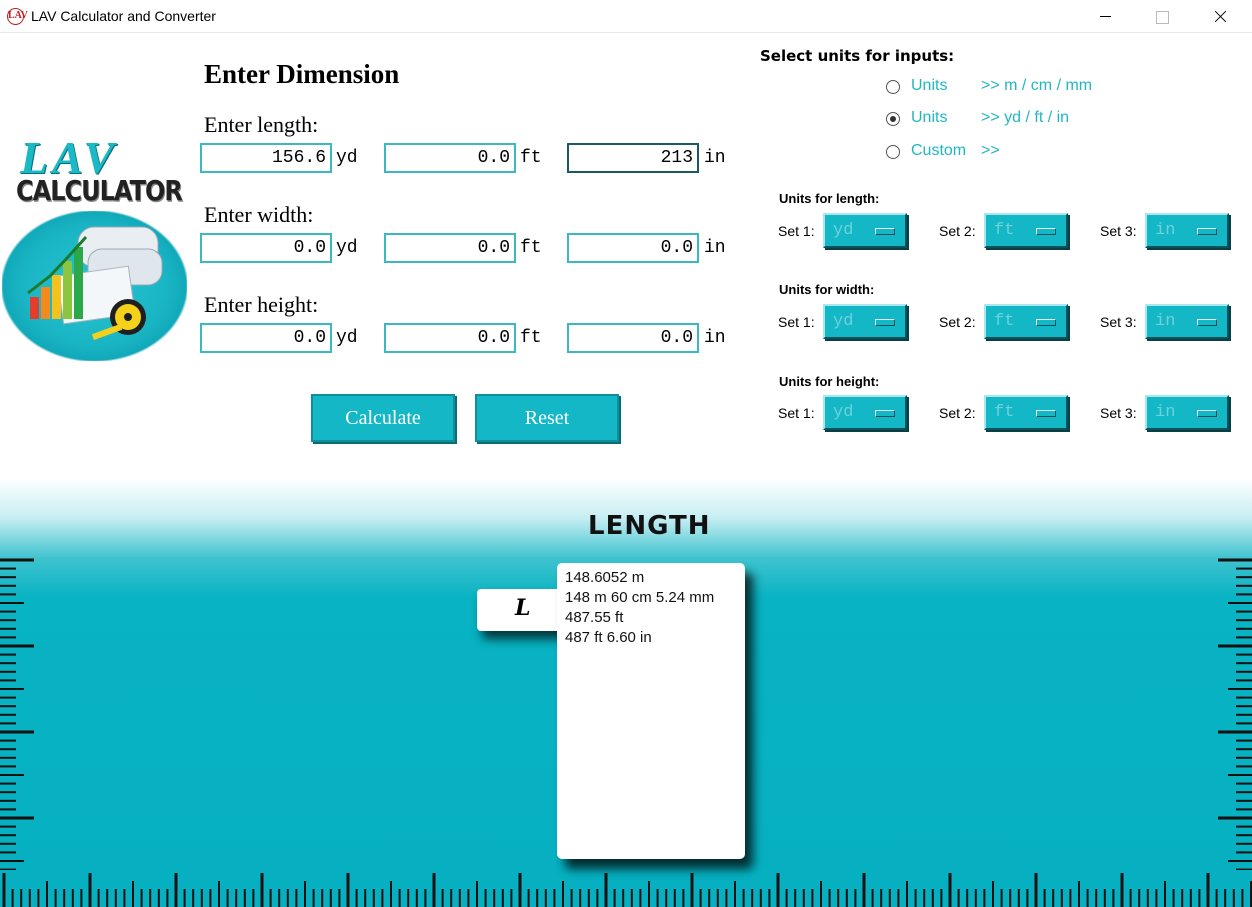 Image resolution: width=1252 pixels, height=907 pixels. Describe the element at coordinates (715, 248) in the screenshot. I see `width-in-unit: in` at that location.